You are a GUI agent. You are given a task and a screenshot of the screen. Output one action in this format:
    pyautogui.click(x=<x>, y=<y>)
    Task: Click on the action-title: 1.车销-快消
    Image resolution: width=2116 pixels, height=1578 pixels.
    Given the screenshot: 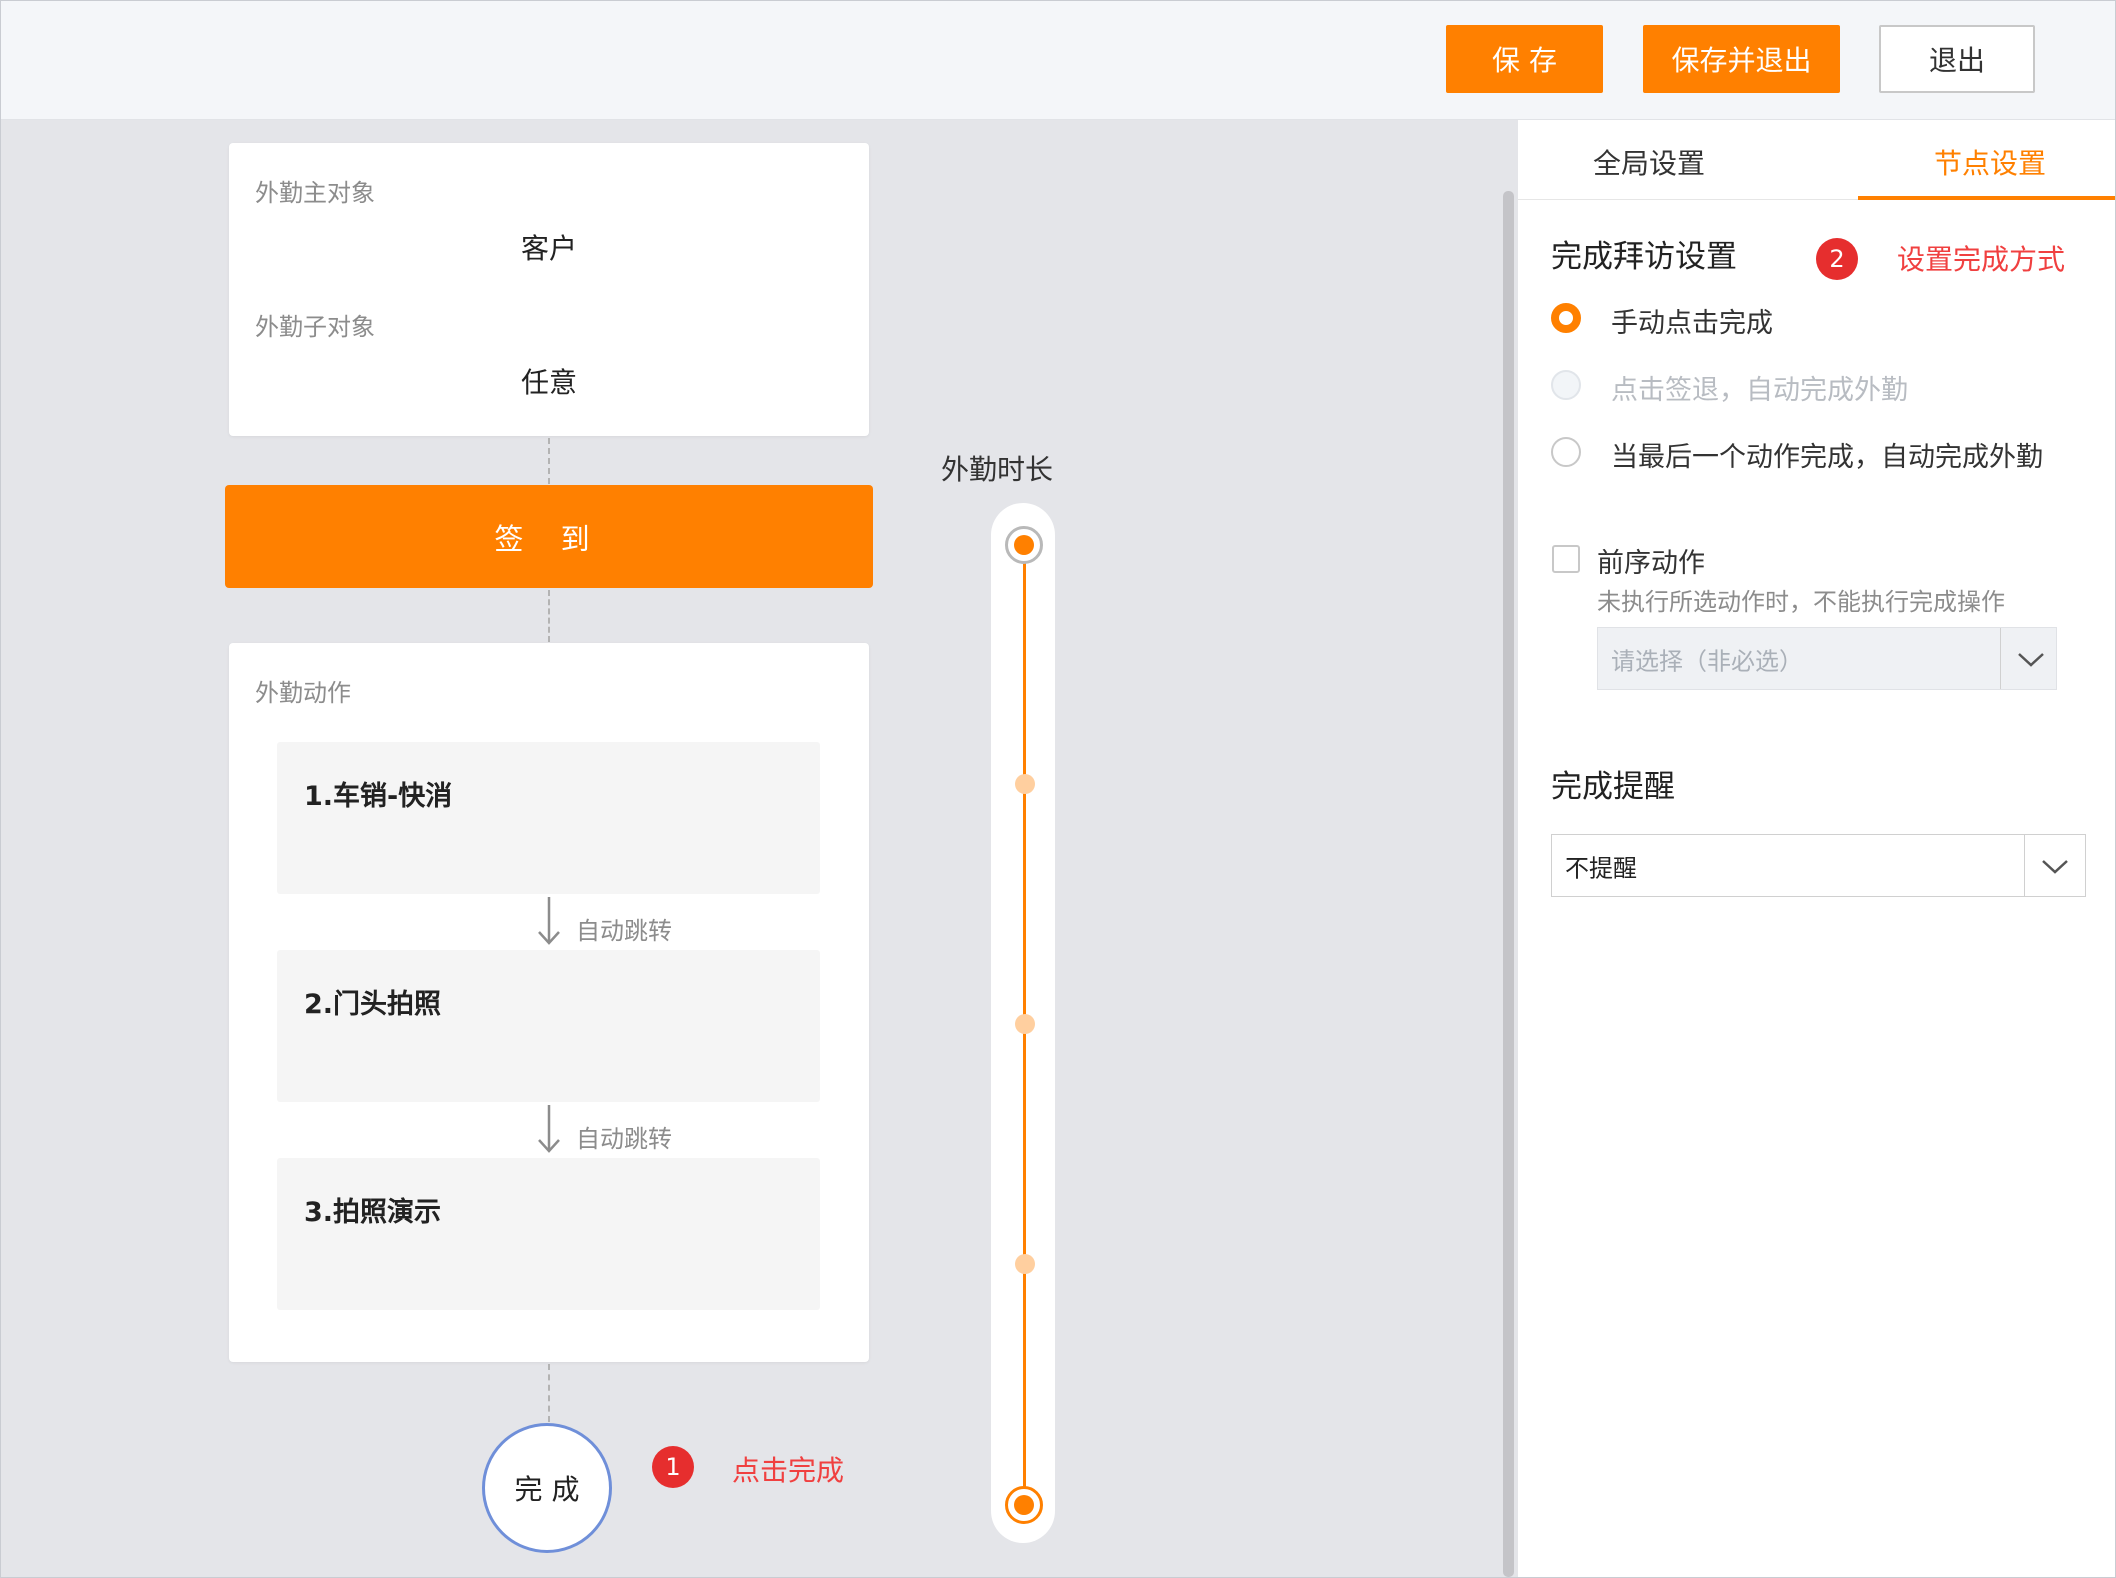 What is the action you would take?
    pyautogui.click(x=378, y=796)
    